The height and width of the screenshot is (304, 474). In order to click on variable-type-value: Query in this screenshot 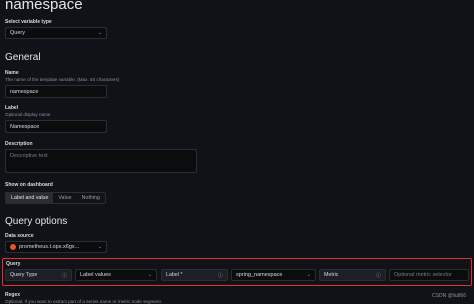, I will do `click(17, 33)`.